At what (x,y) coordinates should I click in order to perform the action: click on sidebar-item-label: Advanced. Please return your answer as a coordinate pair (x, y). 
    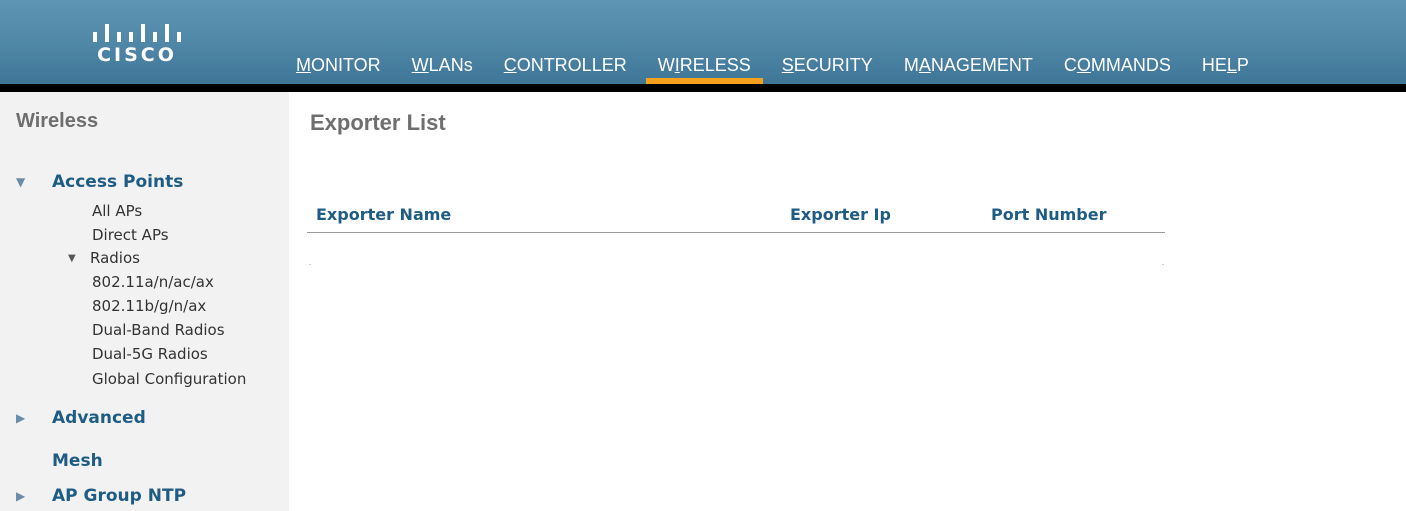
    Looking at the image, I should click on (99, 418).